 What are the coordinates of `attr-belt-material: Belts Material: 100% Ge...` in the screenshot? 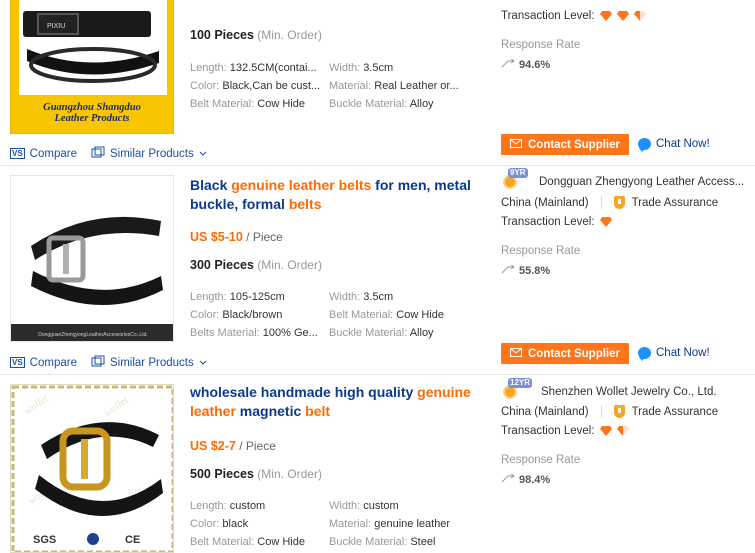 It's located at (254, 333).